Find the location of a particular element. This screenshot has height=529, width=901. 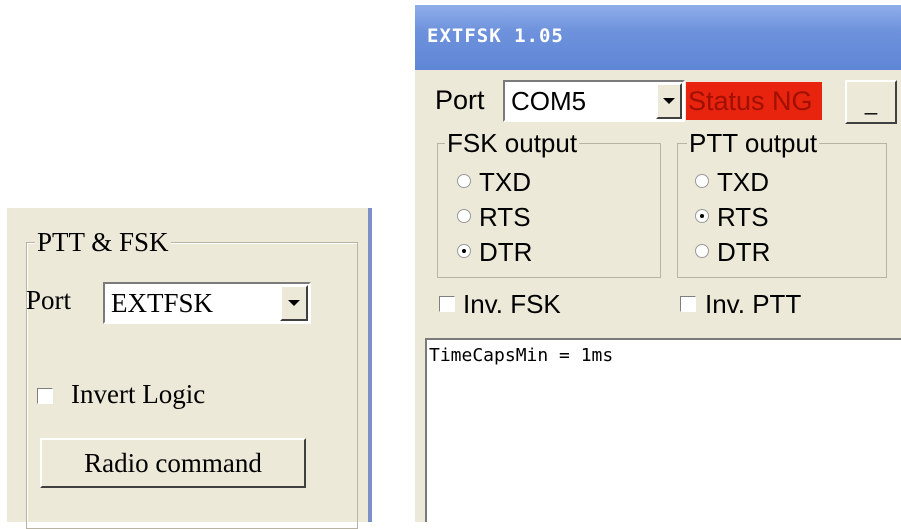

port-select: EXTFSK is located at coordinates (207, 303).